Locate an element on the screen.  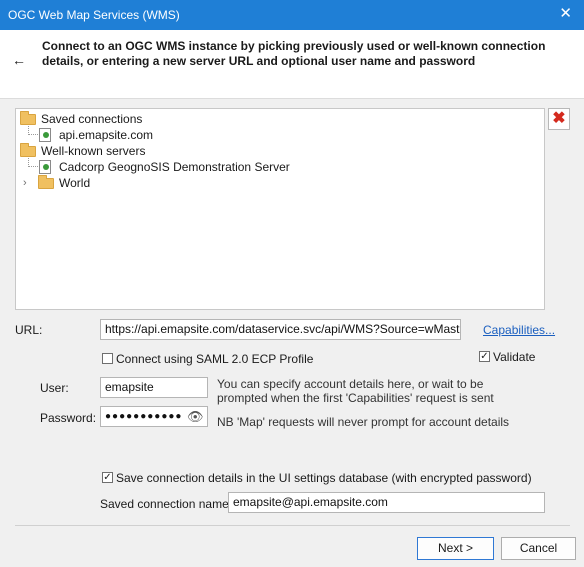
expand-chevron-icon: › is located at coordinates (25, 183).